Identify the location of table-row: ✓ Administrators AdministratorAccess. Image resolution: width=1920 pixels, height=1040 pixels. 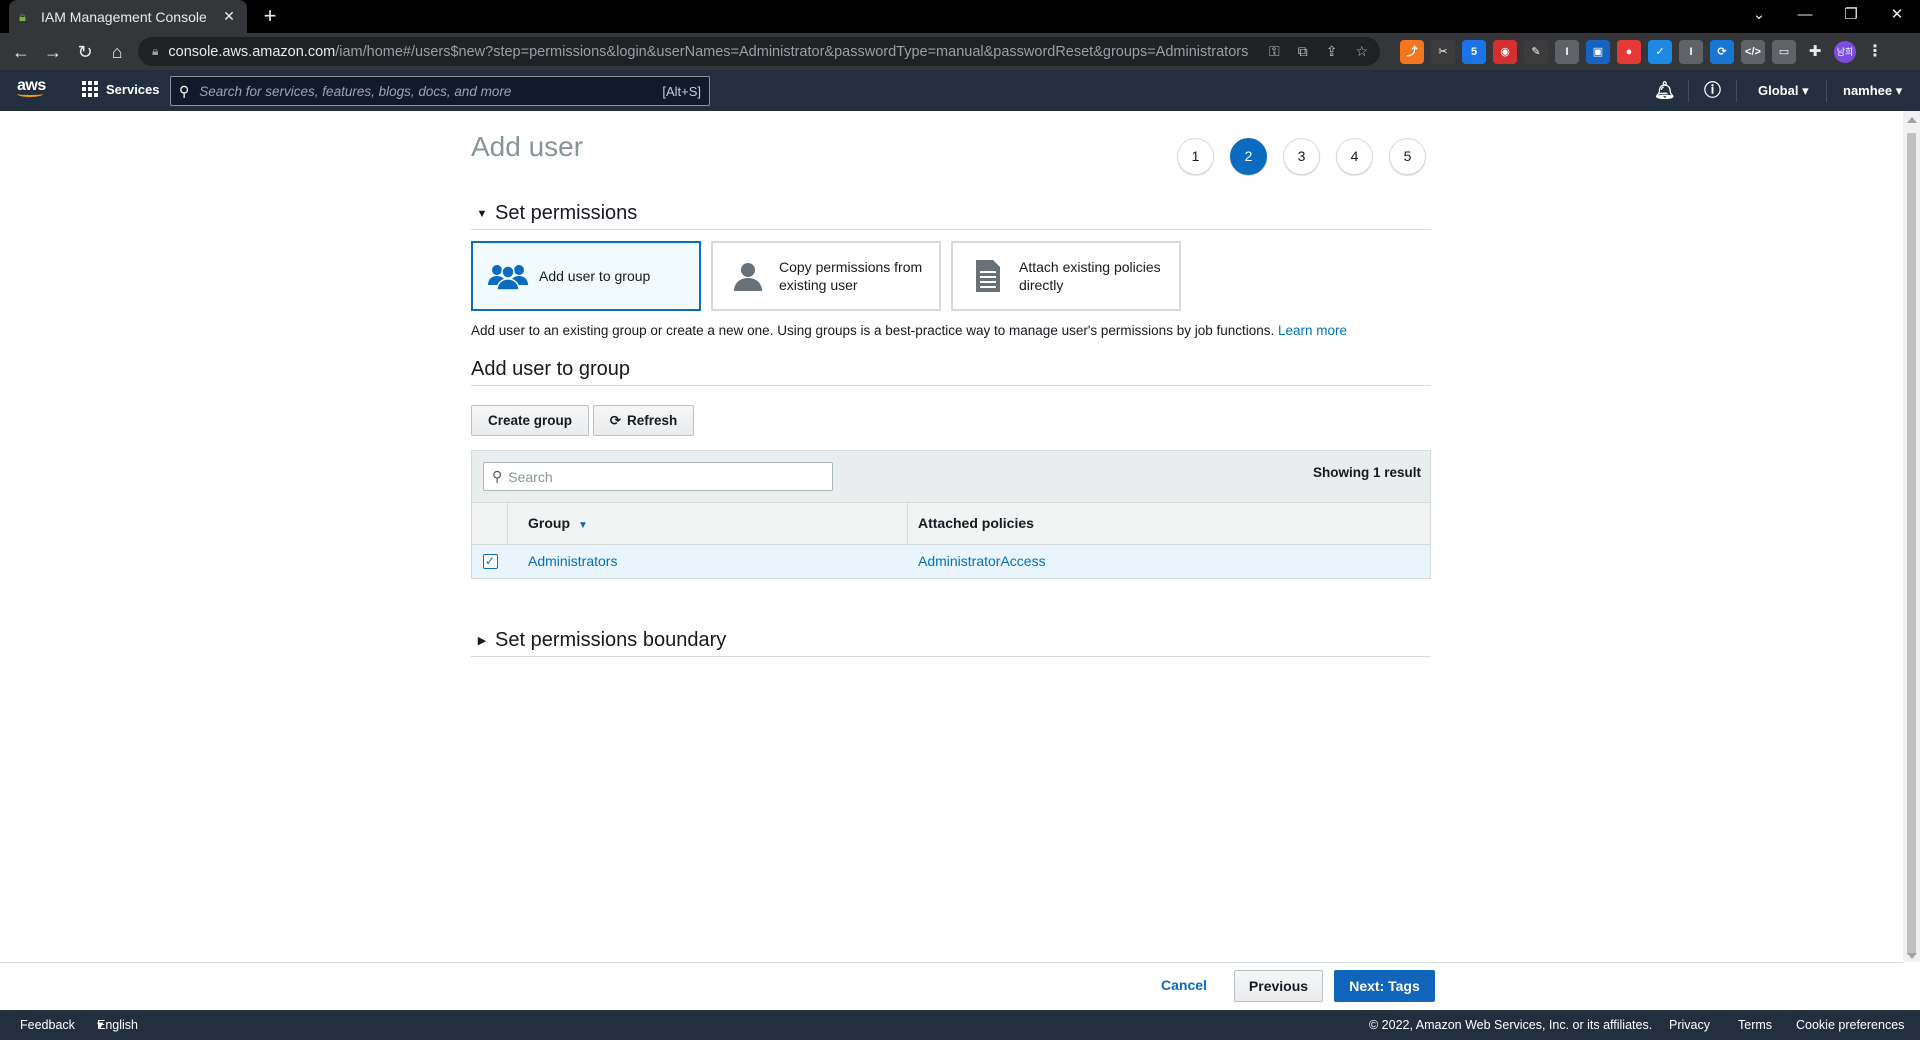
(951, 561).